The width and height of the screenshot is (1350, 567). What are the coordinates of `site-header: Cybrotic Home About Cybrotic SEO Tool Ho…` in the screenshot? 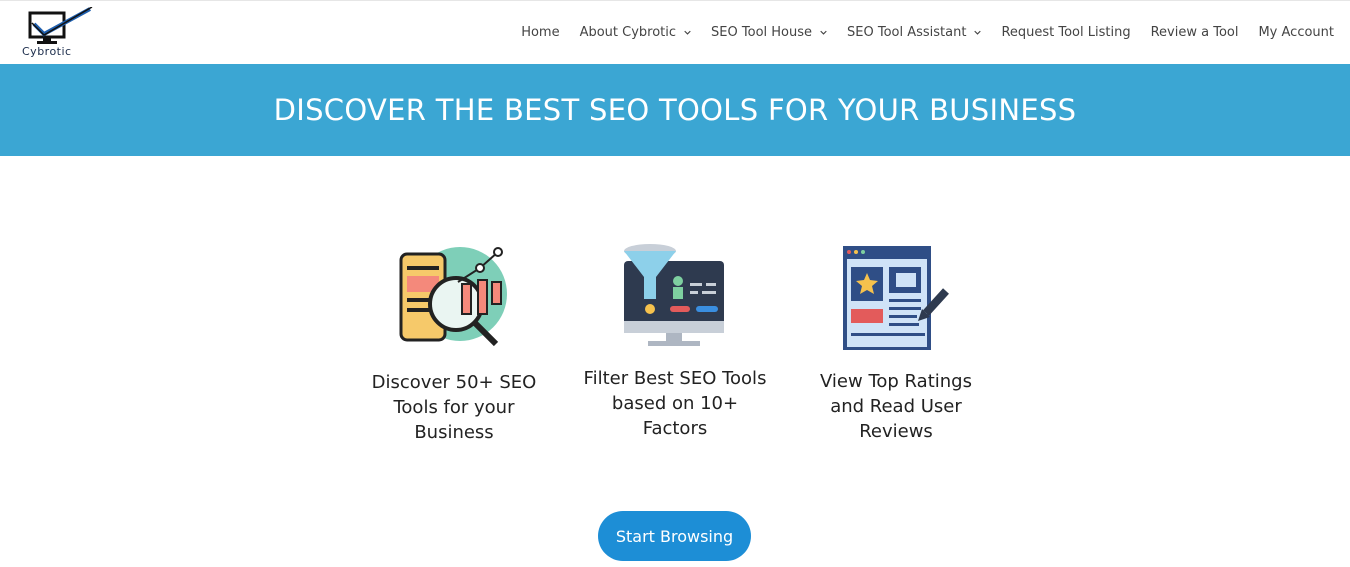 It's located at (675, 32).